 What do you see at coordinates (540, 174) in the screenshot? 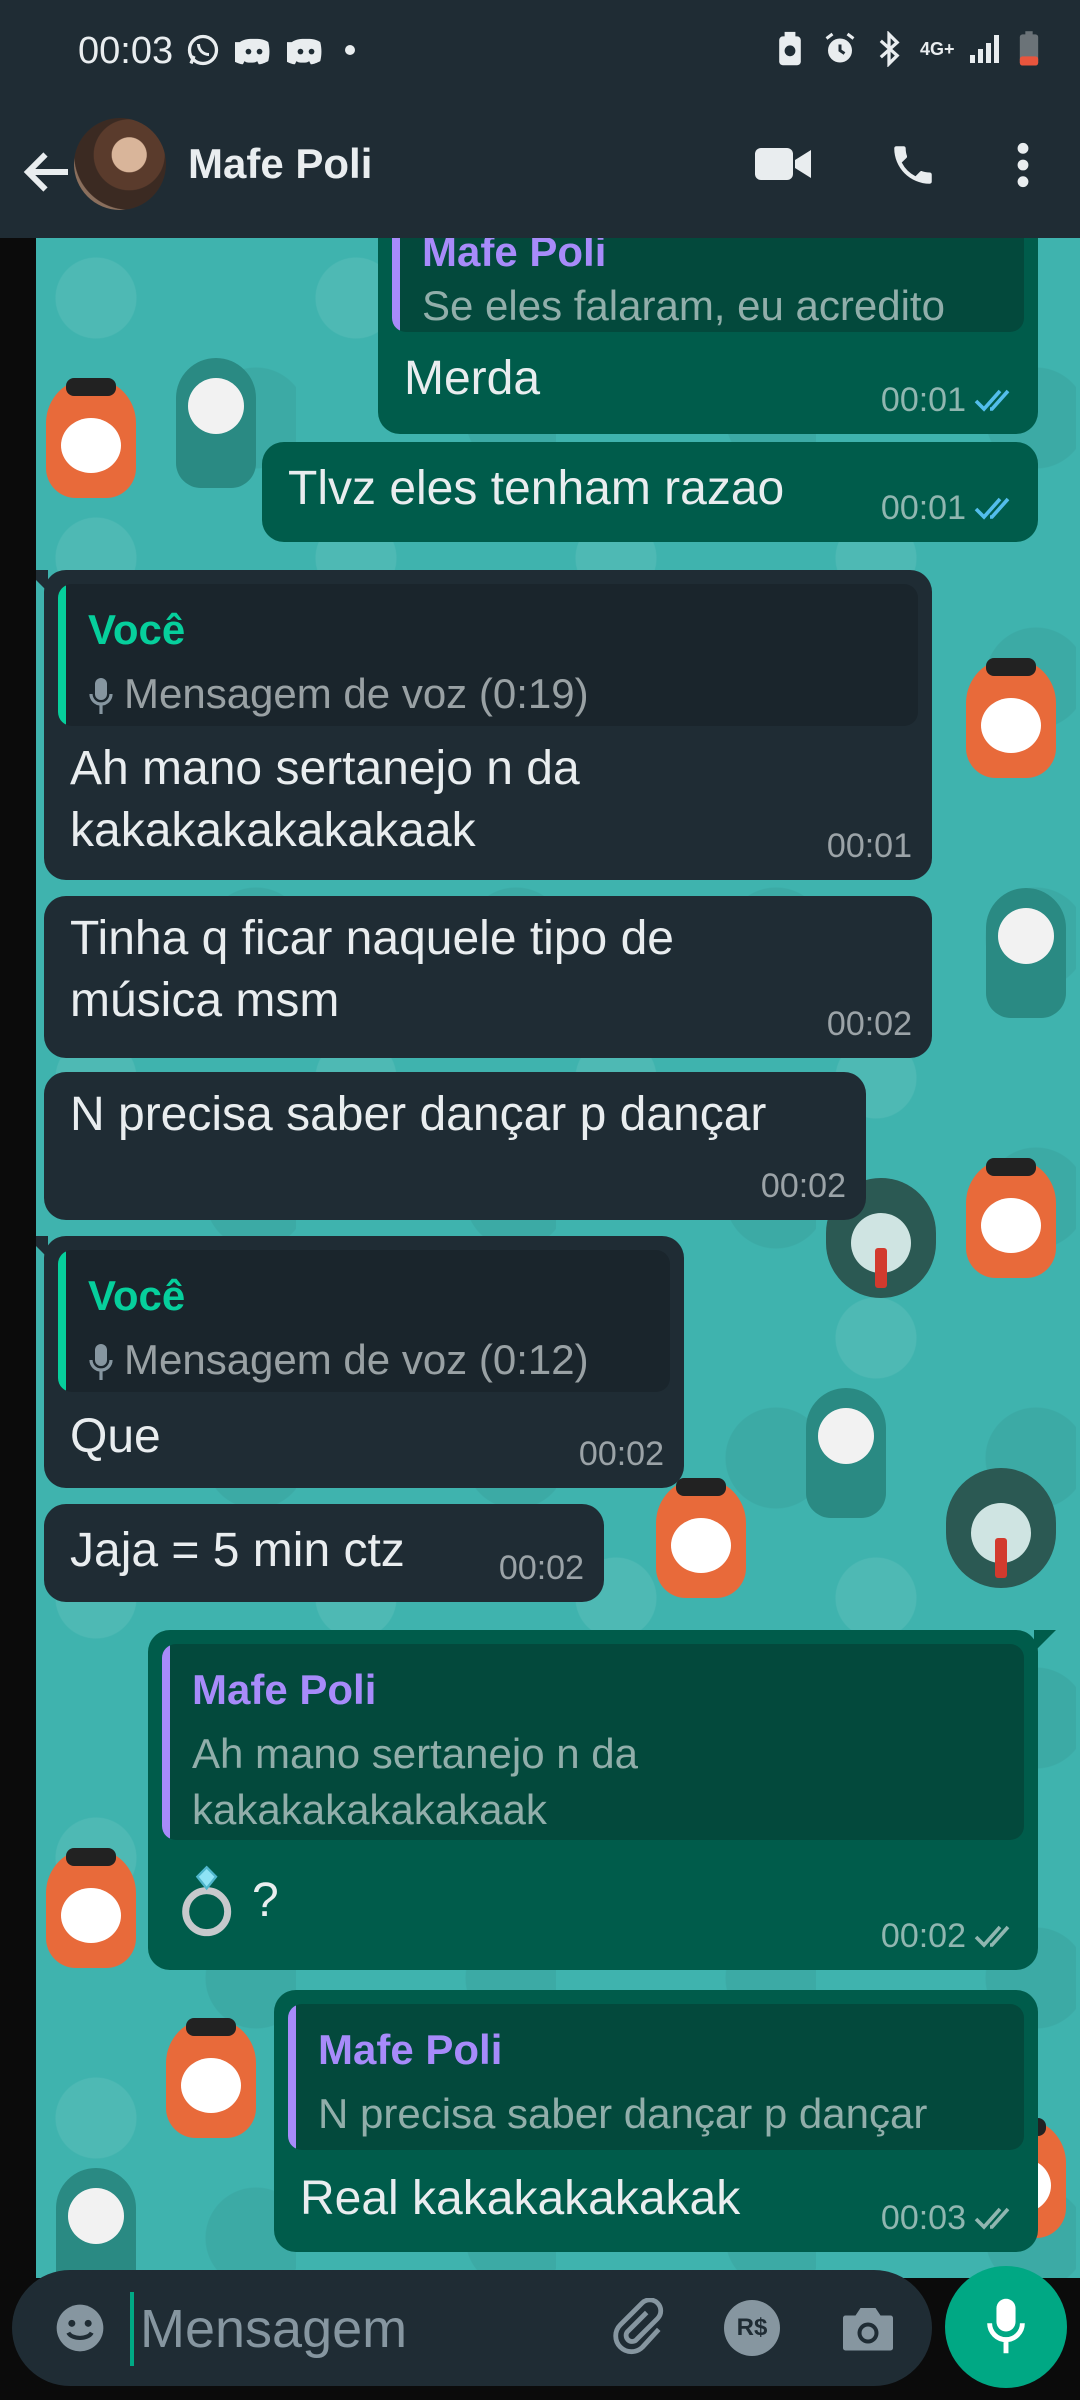
I see `chat-header: Mafe Poli` at bounding box center [540, 174].